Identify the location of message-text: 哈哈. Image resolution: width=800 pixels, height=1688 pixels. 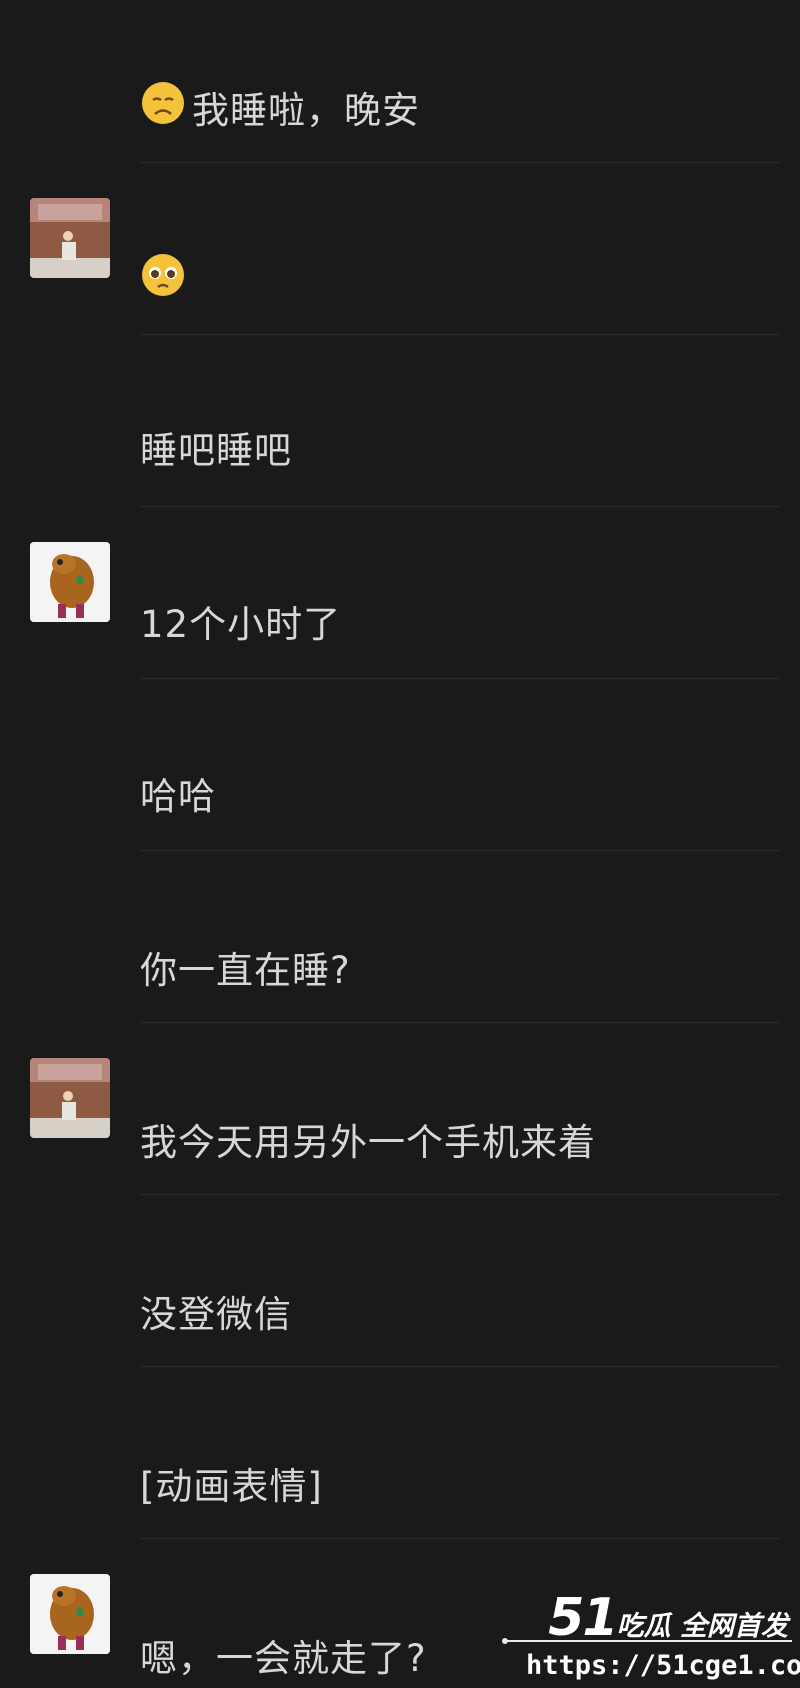
(178, 796).